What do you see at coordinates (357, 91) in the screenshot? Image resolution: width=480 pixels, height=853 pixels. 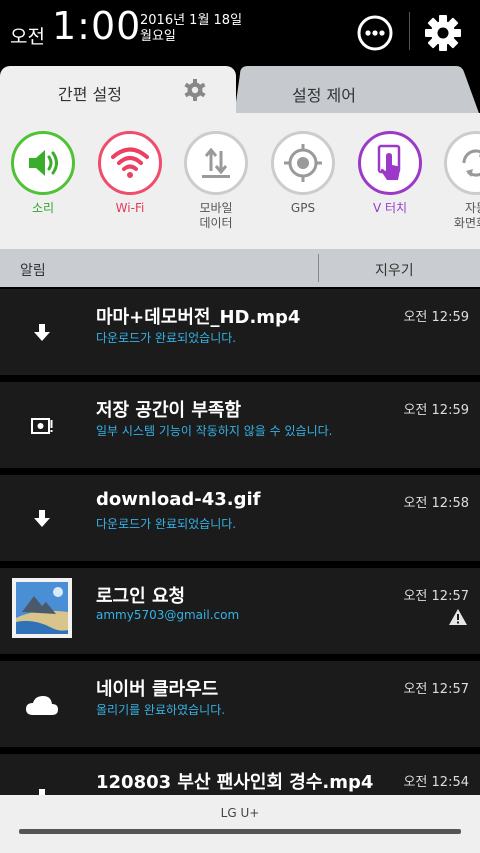 I see `tab-settings-control` at bounding box center [357, 91].